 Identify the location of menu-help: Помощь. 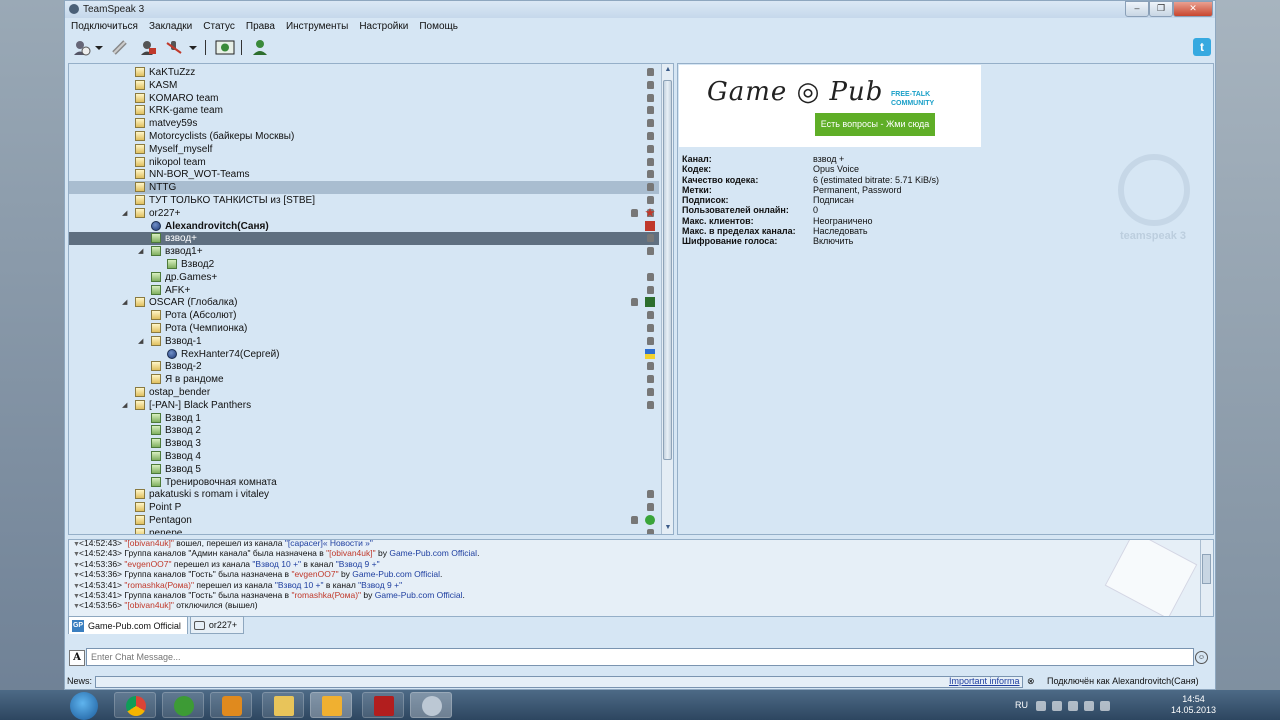
(438, 27).